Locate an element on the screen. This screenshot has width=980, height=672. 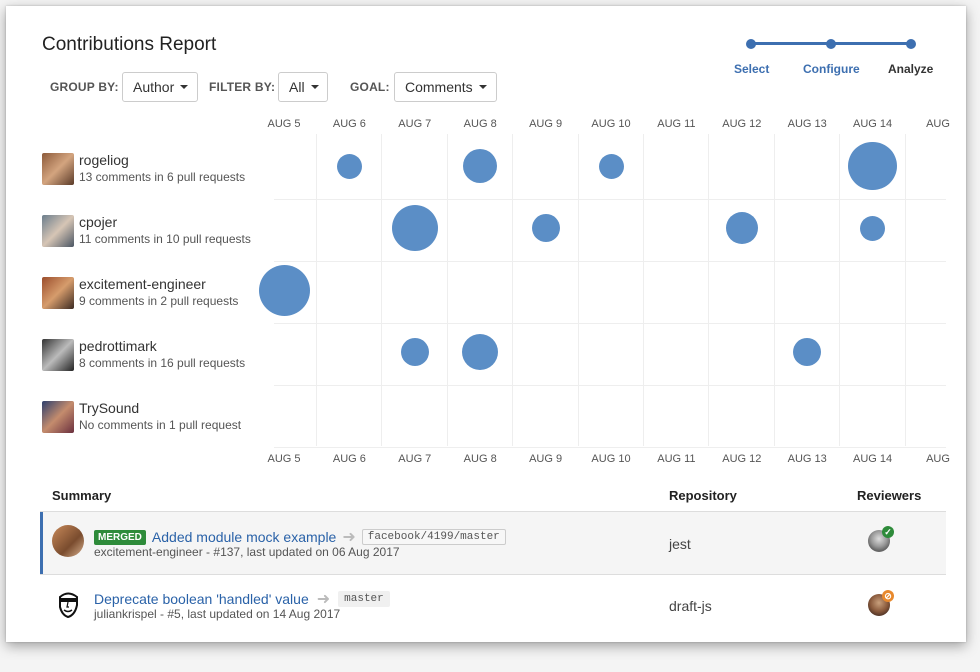
x-tick-label-bottom: AUG 14 is located at coordinates (873, 459).